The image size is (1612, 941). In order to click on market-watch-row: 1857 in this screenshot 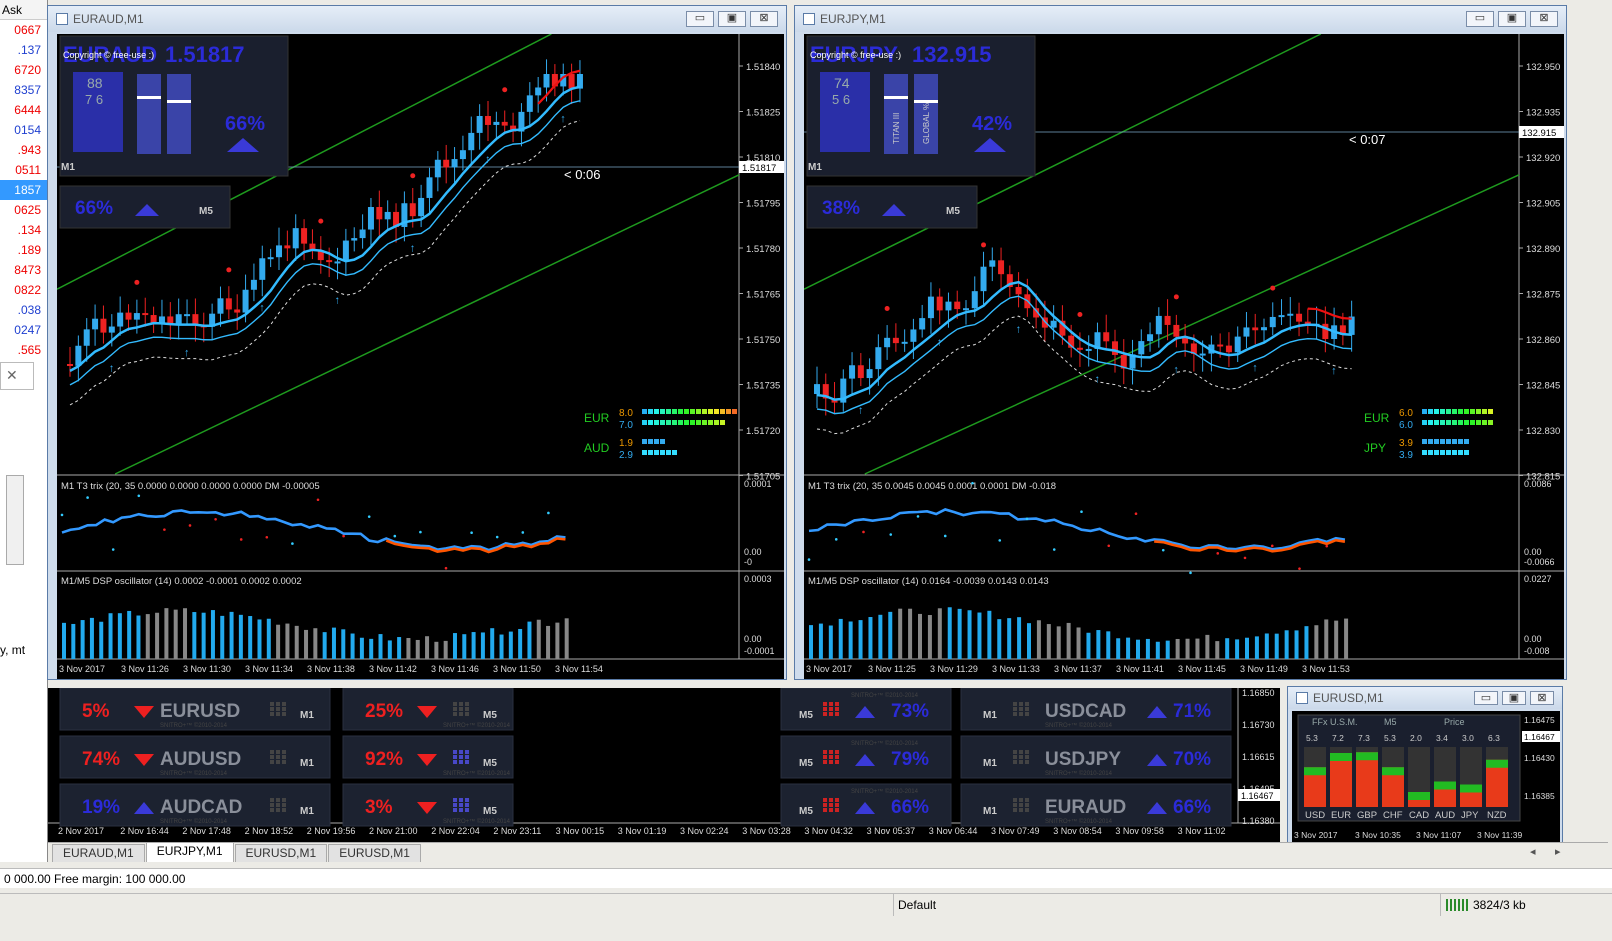, I will do `click(23, 190)`.